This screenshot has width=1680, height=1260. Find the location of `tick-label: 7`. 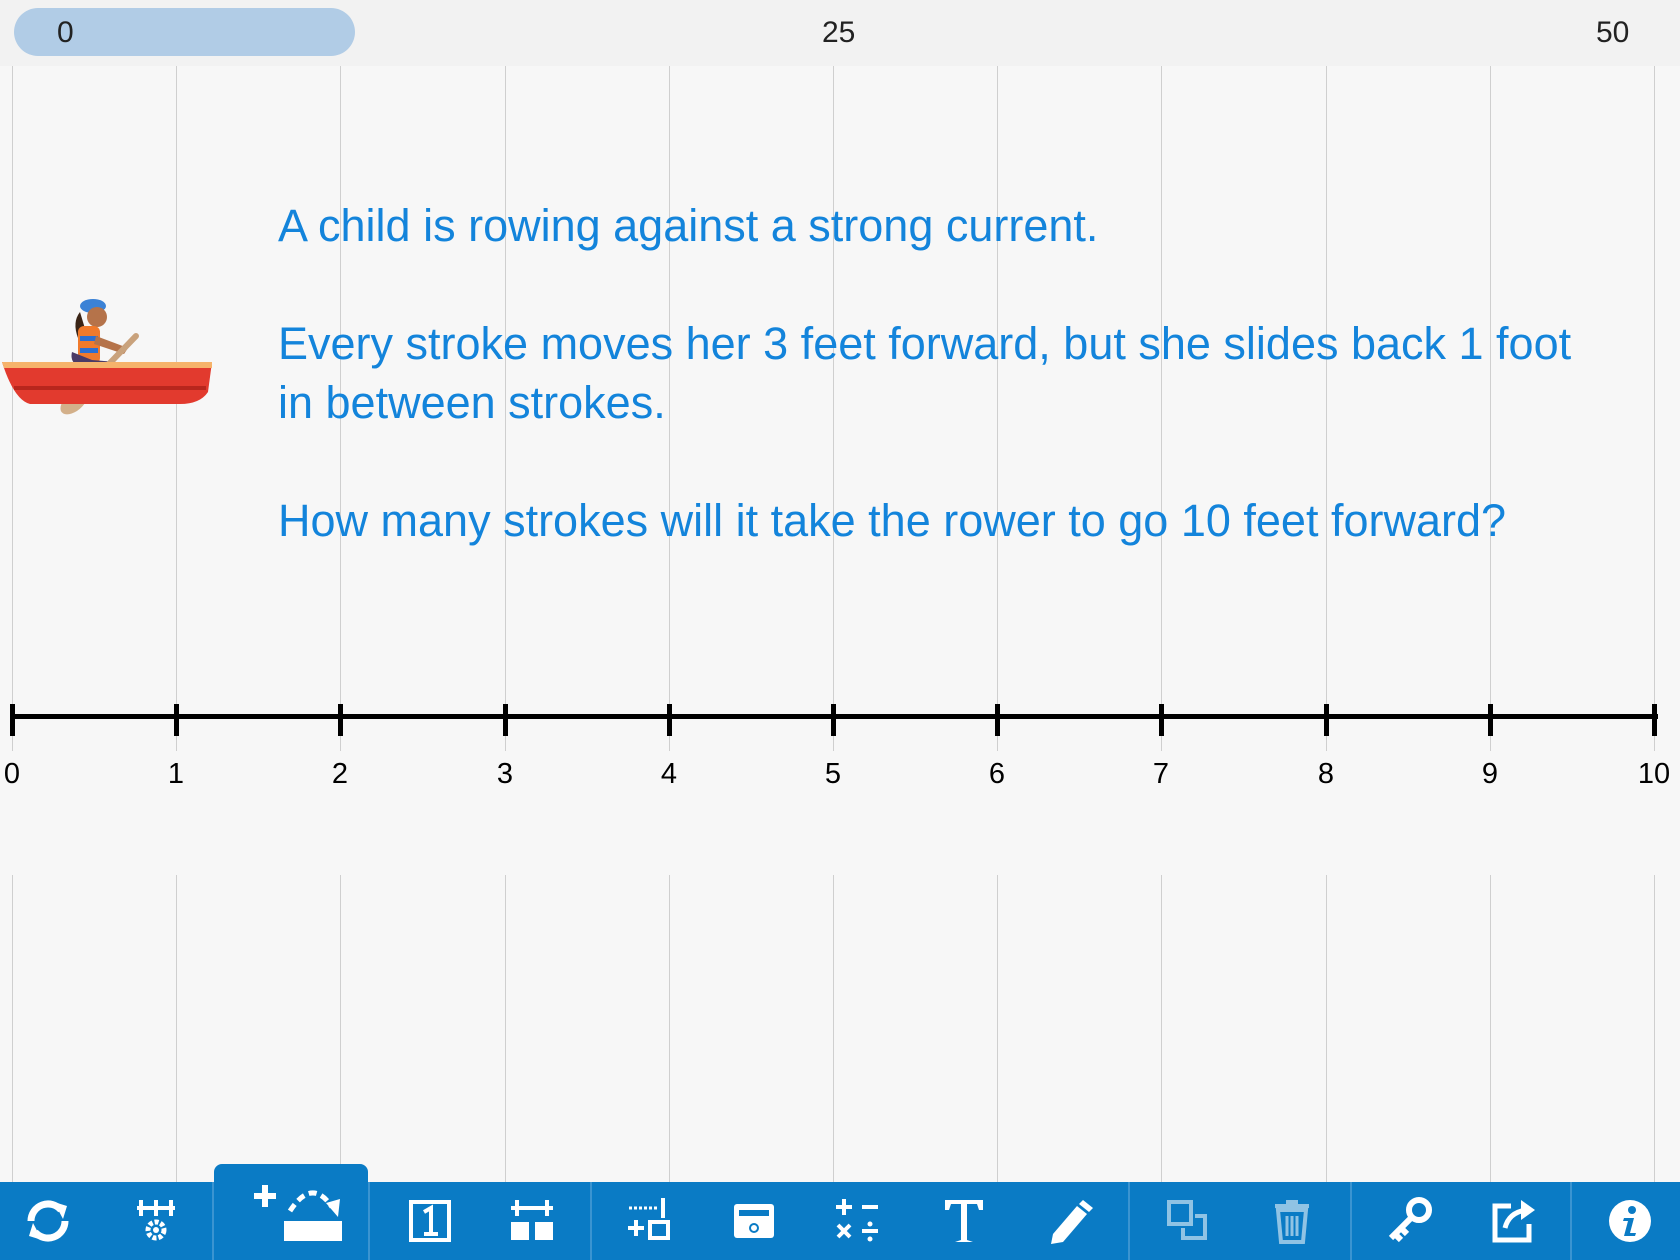

tick-label: 7 is located at coordinates (1161, 774).